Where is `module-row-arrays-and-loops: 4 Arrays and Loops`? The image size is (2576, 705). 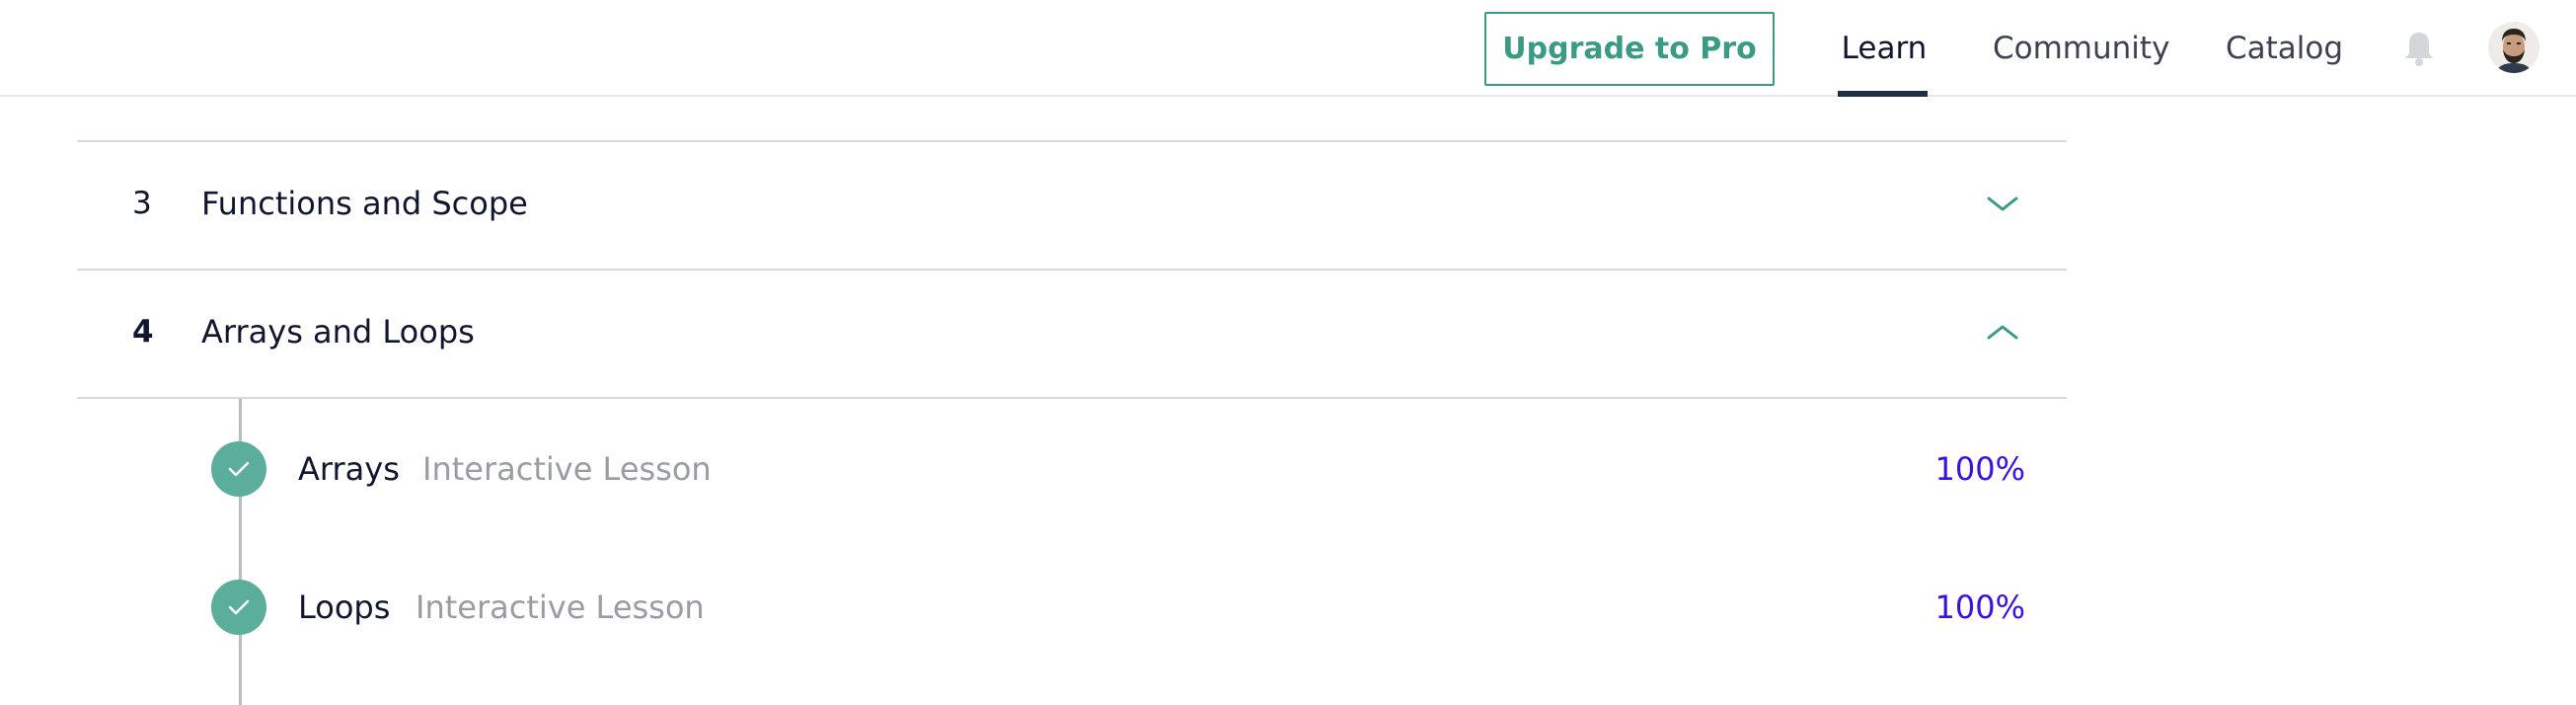
module-row-arrays-and-loops: 4 Arrays and Loops is located at coordinates (1072, 334).